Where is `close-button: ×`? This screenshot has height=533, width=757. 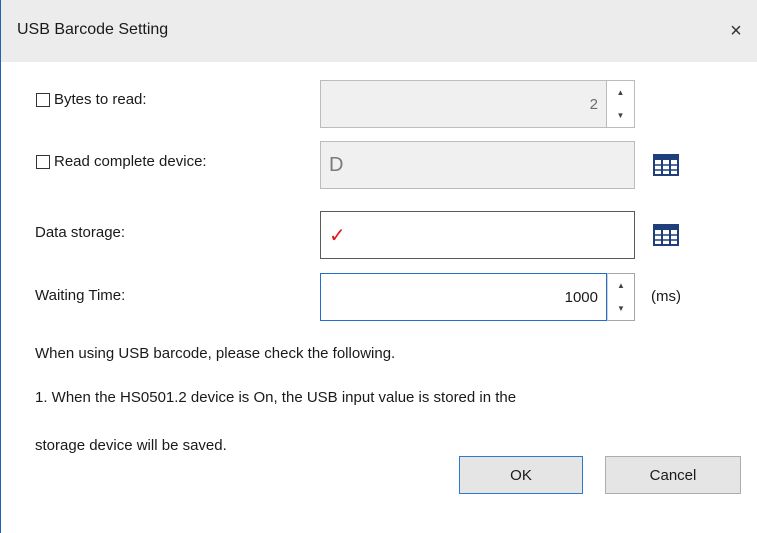 close-button: × is located at coordinates (736, 31).